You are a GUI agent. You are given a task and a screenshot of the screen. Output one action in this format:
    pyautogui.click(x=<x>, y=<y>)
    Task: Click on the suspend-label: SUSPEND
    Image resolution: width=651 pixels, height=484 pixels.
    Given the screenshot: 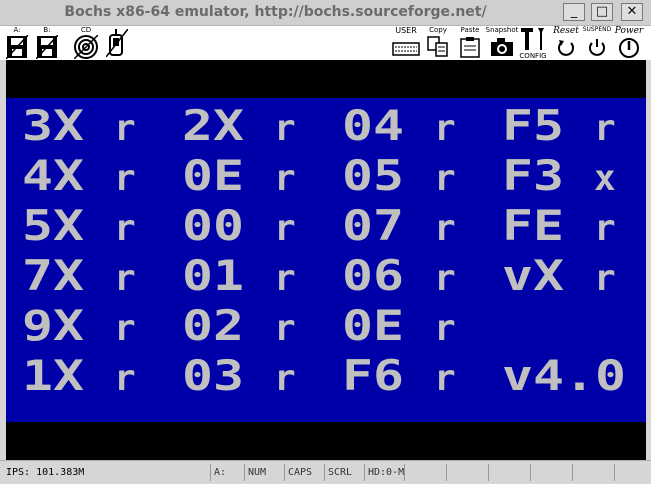 What is the action you would take?
    pyautogui.click(x=597, y=29)
    